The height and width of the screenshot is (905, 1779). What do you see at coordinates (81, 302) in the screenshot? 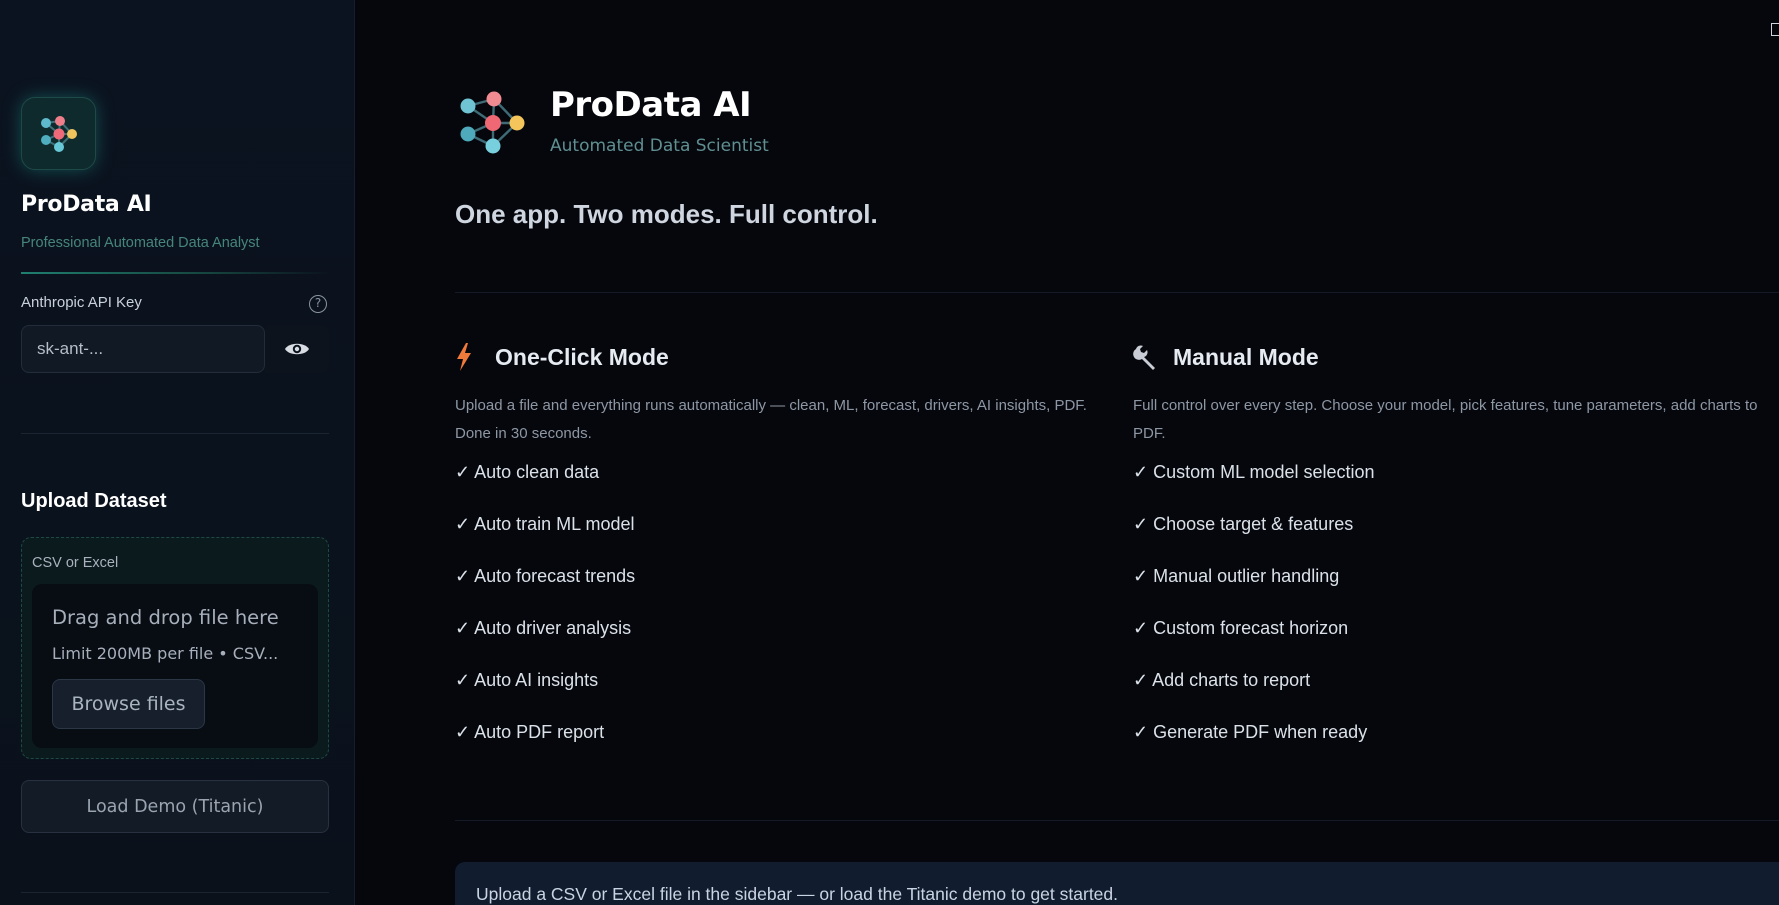
I see `api-key-label: Anthropic API Key` at bounding box center [81, 302].